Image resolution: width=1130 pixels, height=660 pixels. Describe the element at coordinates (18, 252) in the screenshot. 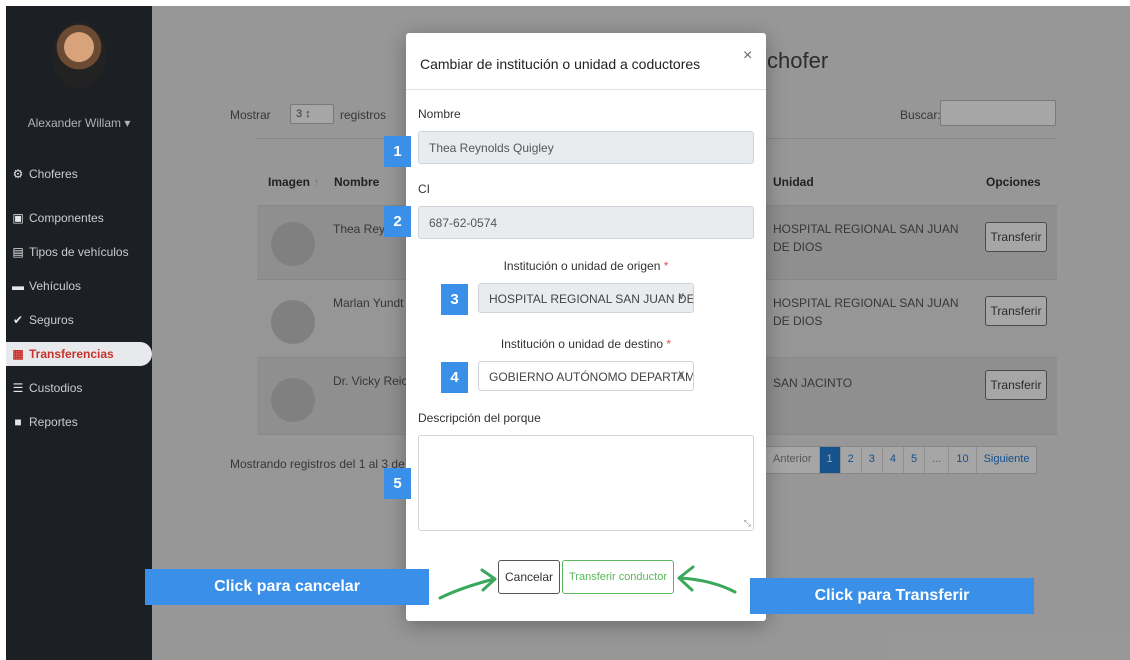

I see `bus-icon: ▤` at that location.